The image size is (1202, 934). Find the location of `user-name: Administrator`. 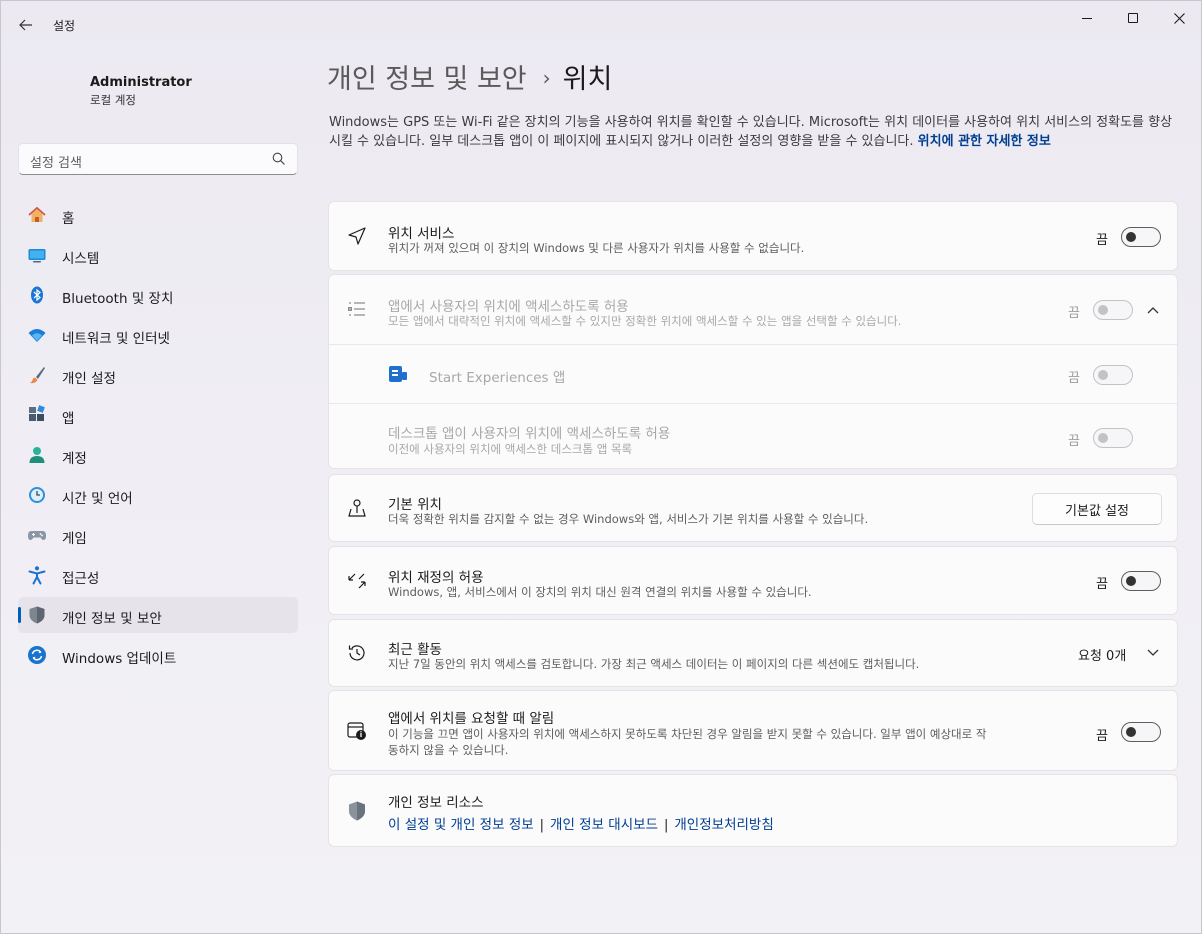

user-name: Administrator is located at coordinates (141, 82).